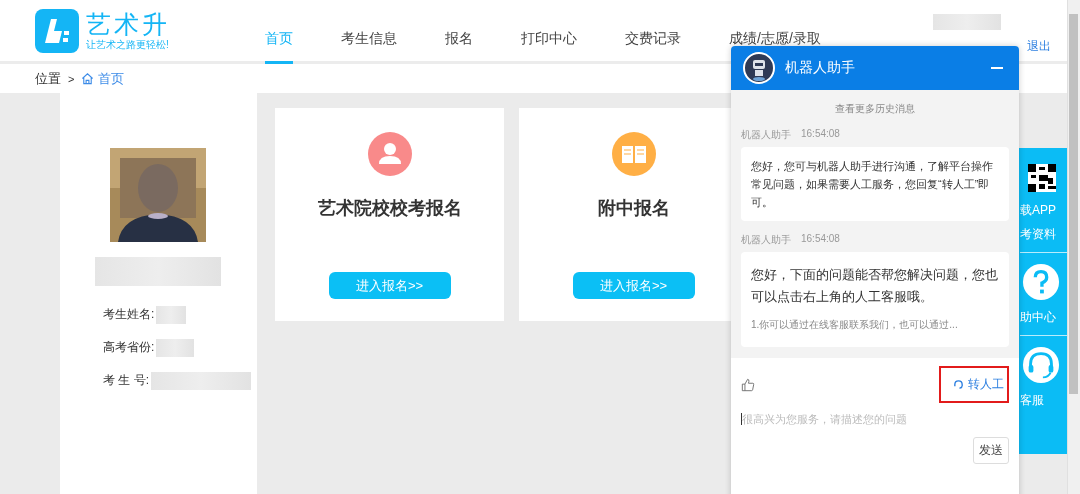 The width and height of the screenshot is (1080, 494). I want to click on nav-tab: 成绩/志愿/录取, so click(775, 22).